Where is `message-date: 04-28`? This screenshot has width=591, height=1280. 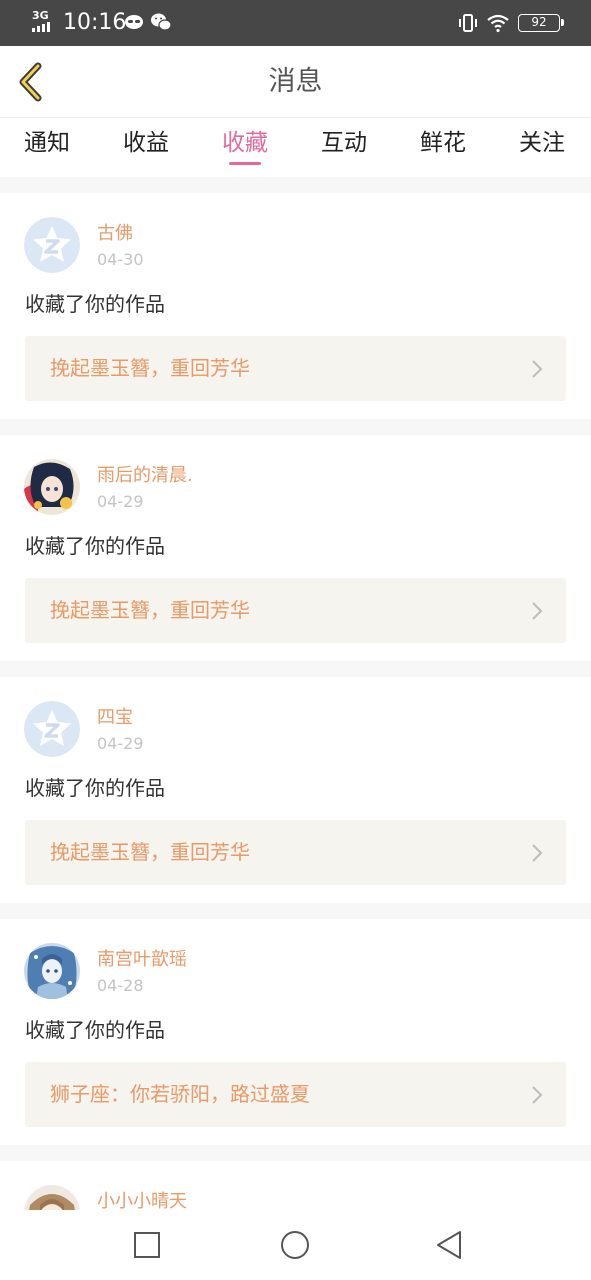 message-date: 04-28 is located at coordinates (120, 985).